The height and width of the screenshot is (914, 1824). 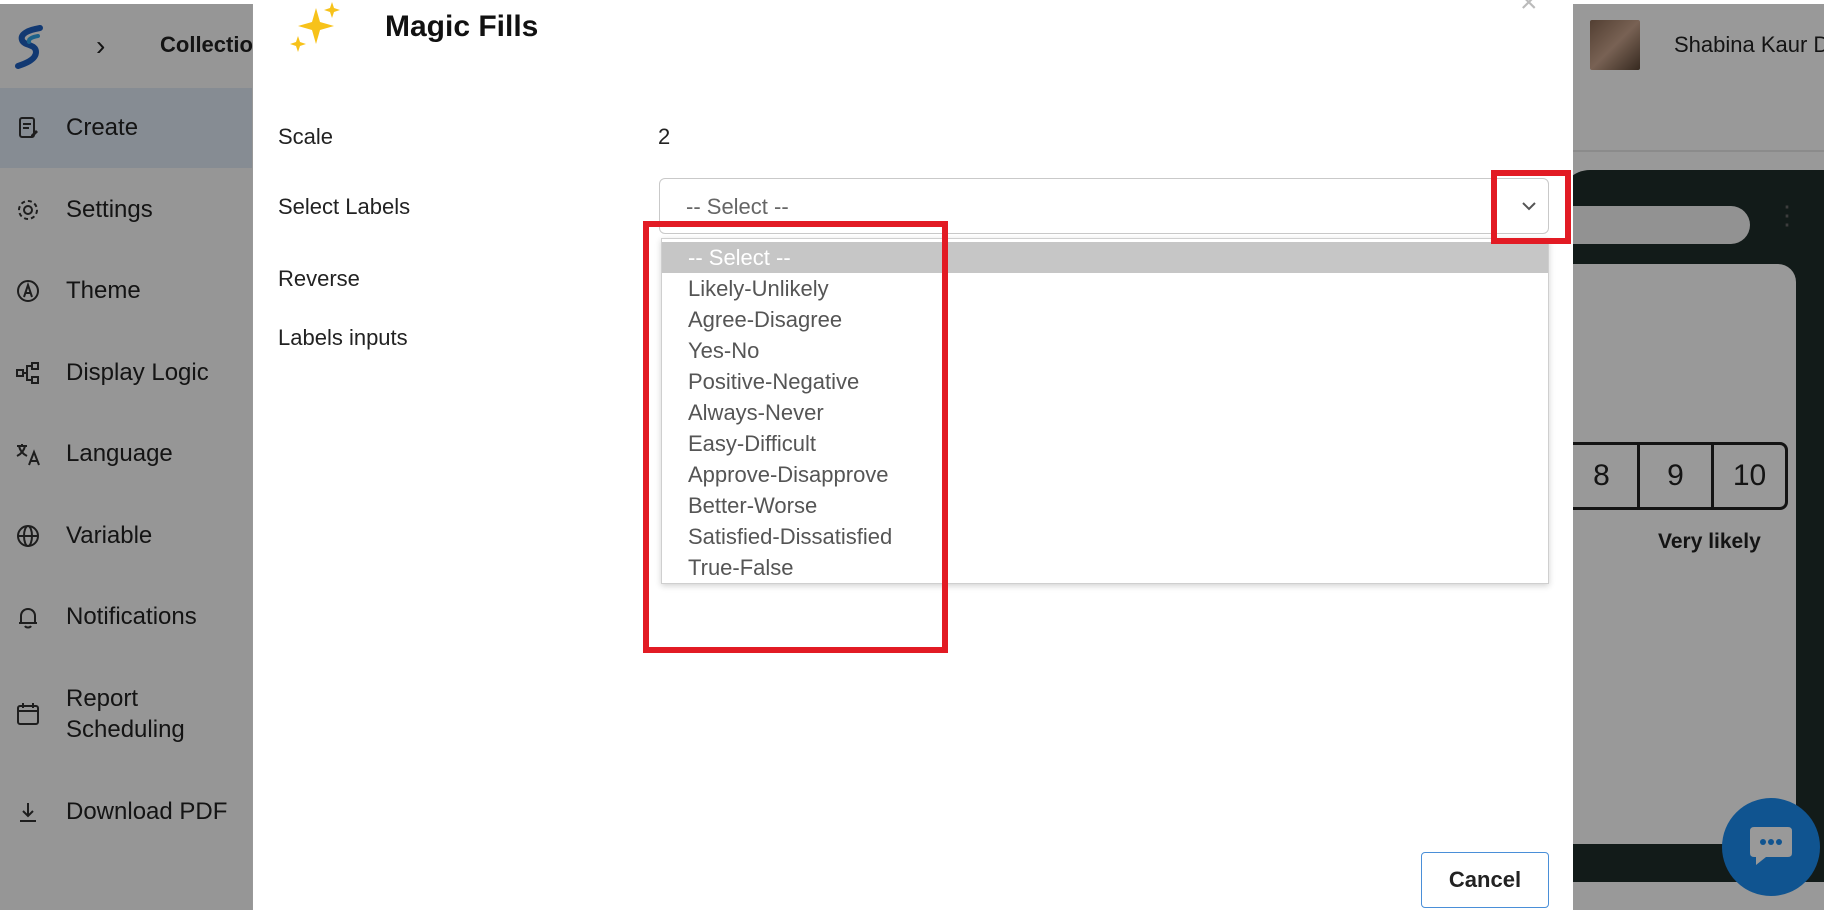 I want to click on labels-inputs-label: Labels inputs, so click(x=343, y=337).